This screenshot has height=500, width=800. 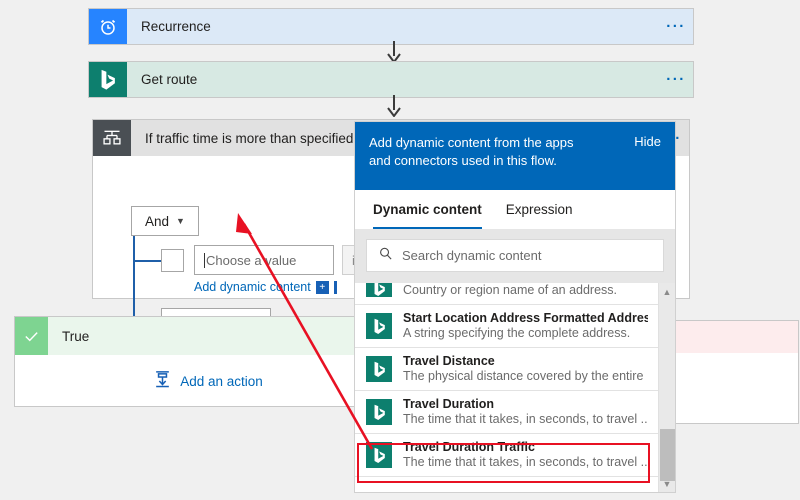 What do you see at coordinates (735, 372) in the screenshot?
I see `branch-card-false` at bounding box center [735, 372].